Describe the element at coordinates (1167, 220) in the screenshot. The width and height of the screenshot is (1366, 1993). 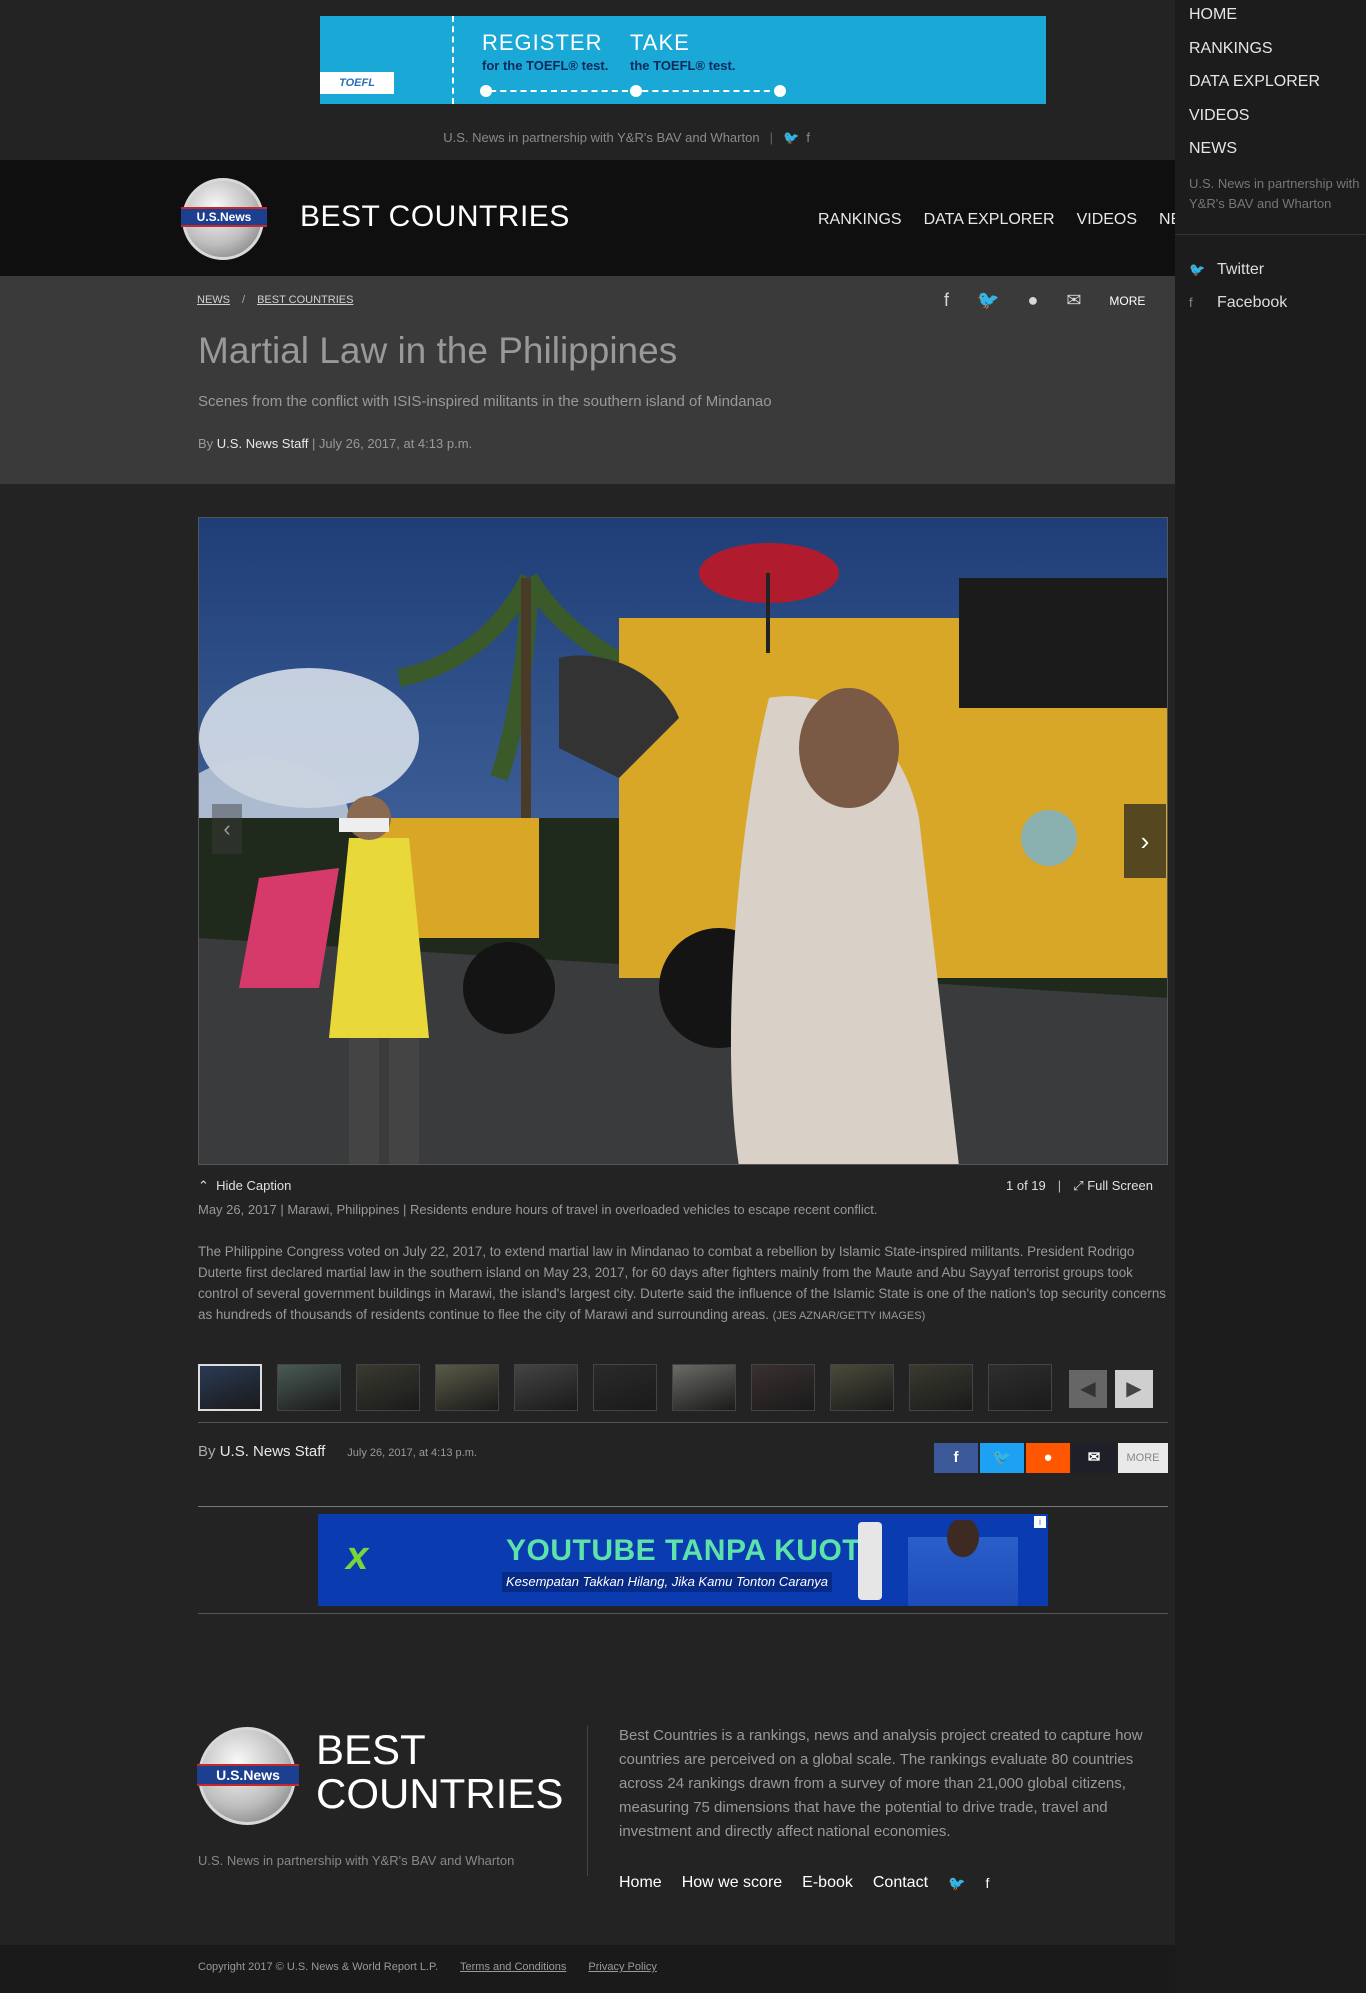
I see `nav-news: NEWS` at that location.